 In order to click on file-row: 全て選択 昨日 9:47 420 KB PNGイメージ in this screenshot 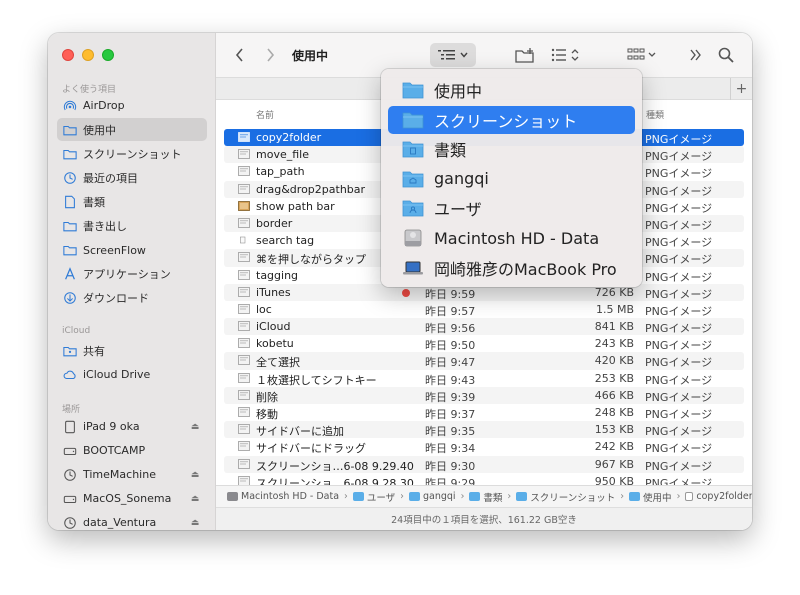, I will do `click(484, 361)`.